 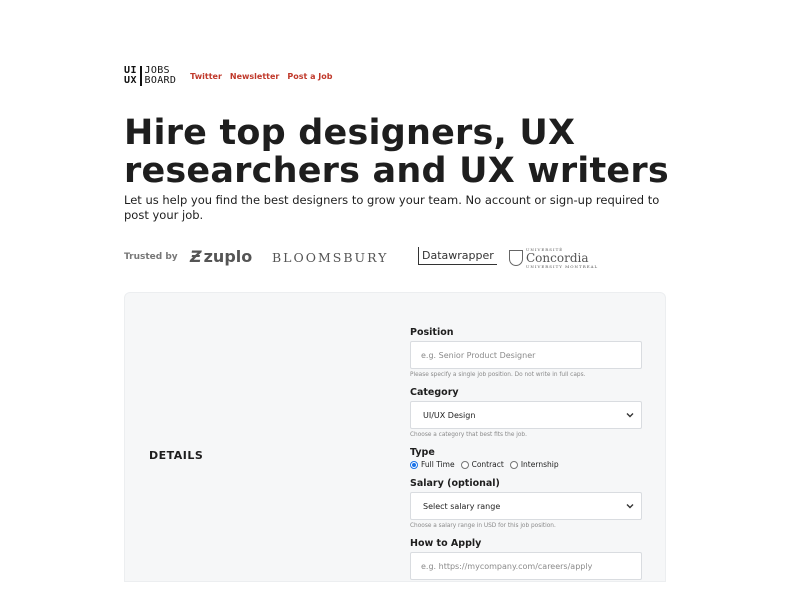 I want to click on logo-left: UI UX, so click(x=130, y=76).